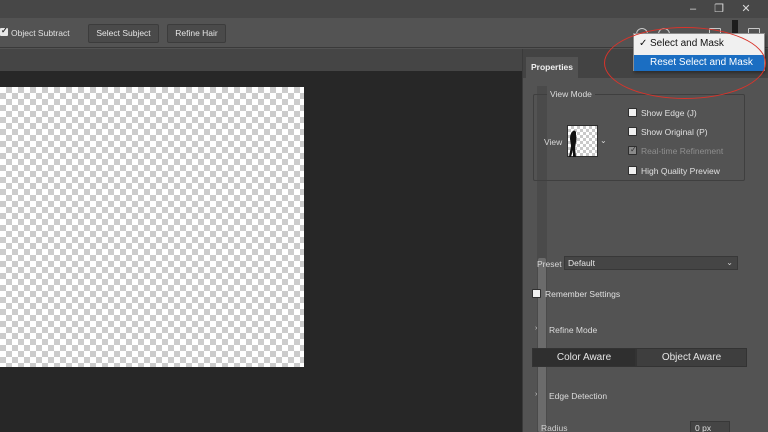 This screenshot has width=768, height=432. I want to click on radius-label: Radius, so click(554, 427).